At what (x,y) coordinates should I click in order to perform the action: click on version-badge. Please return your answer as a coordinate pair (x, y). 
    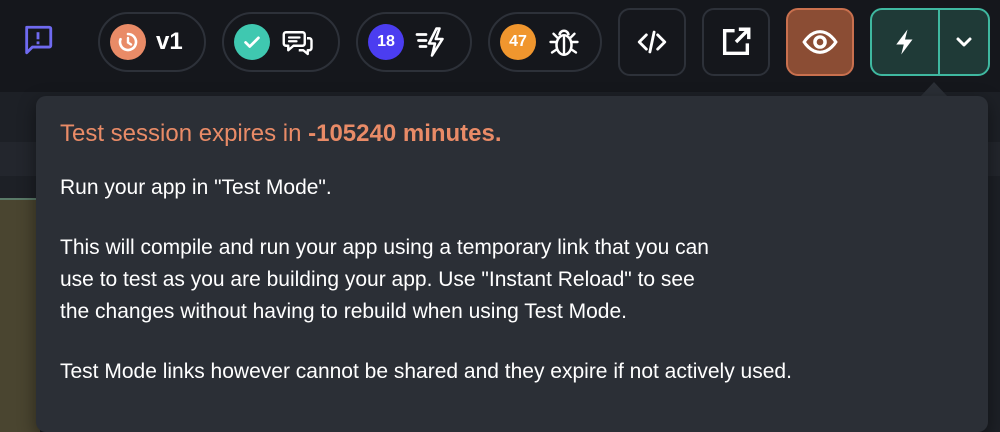
    Looking at the image, I should click on (128, 42).